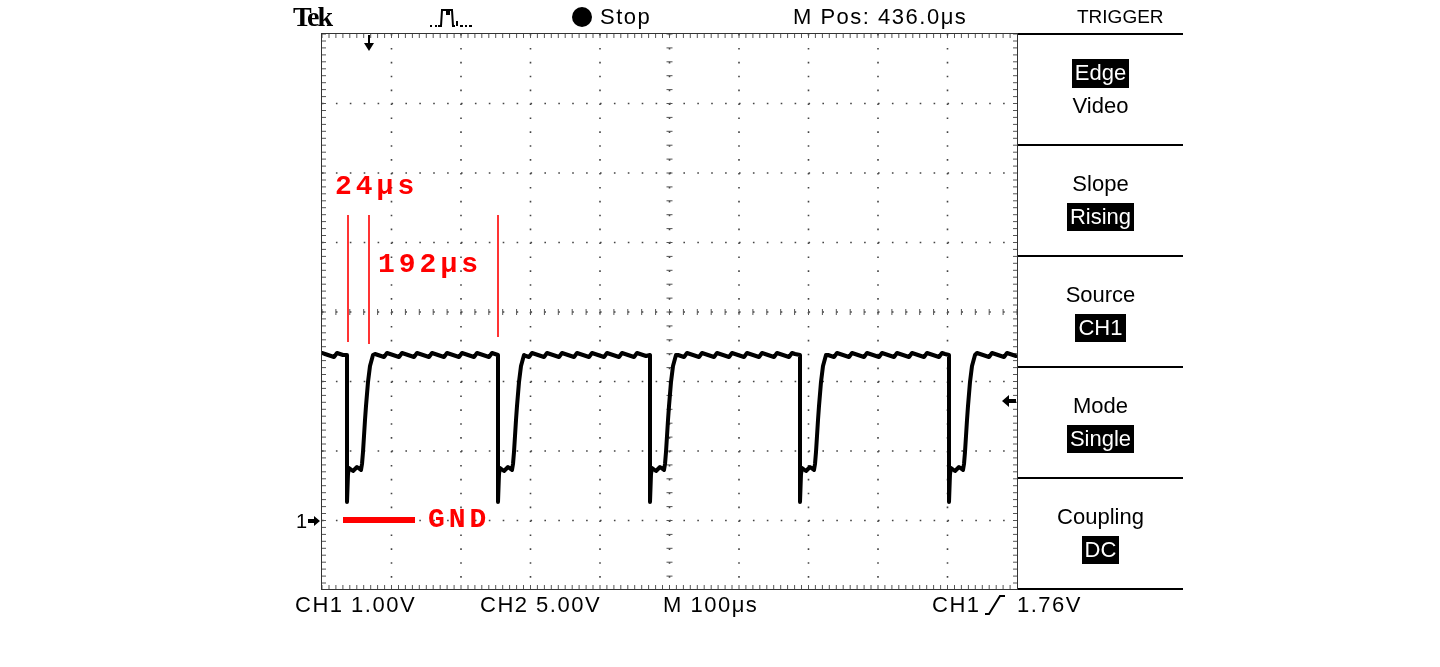 The image size is (1440, 667). Describe the element at coordinates (626, 16) in the screenshot. I see `run-state-label: Stop` at that location.